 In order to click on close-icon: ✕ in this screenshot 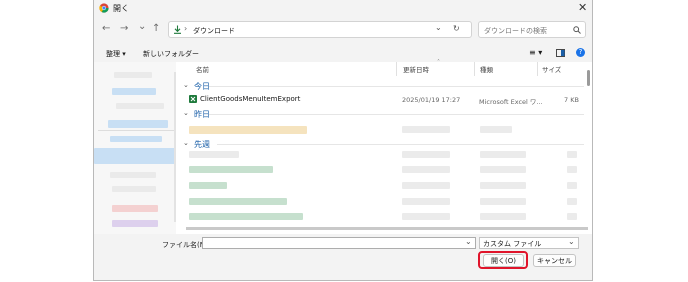, I will do `click(582, 7)`.